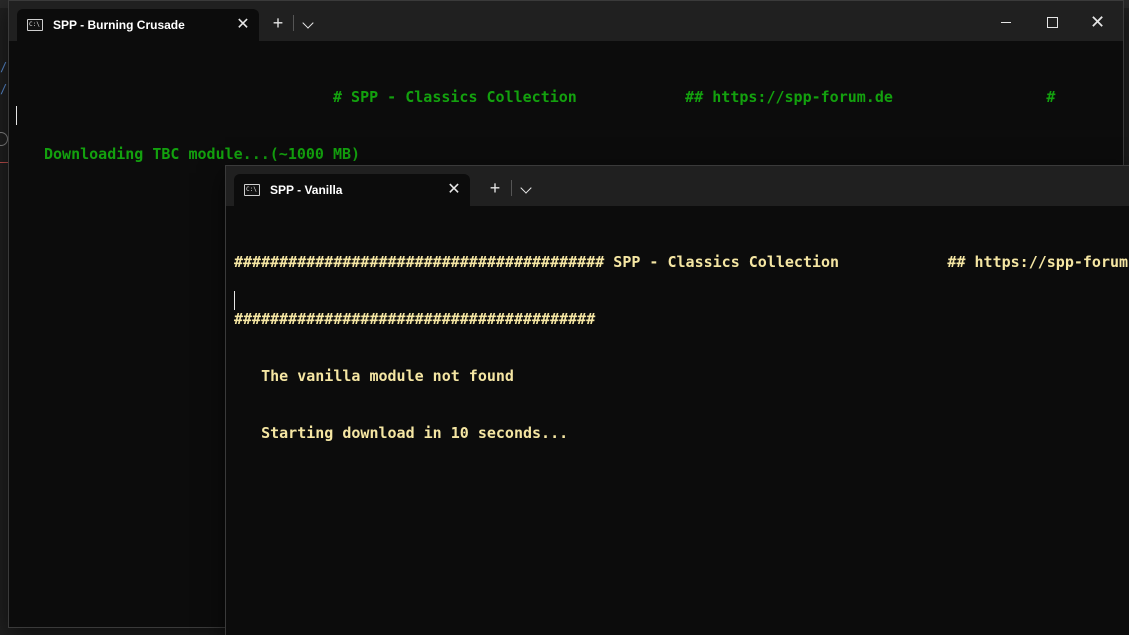 The width and height of the screenshot is (1129, 635). Describe the element at coordinates (566, 21) in the screenshot. I see `titlebar: SPP - Burning Crusade ✕ + ✕` at that location.